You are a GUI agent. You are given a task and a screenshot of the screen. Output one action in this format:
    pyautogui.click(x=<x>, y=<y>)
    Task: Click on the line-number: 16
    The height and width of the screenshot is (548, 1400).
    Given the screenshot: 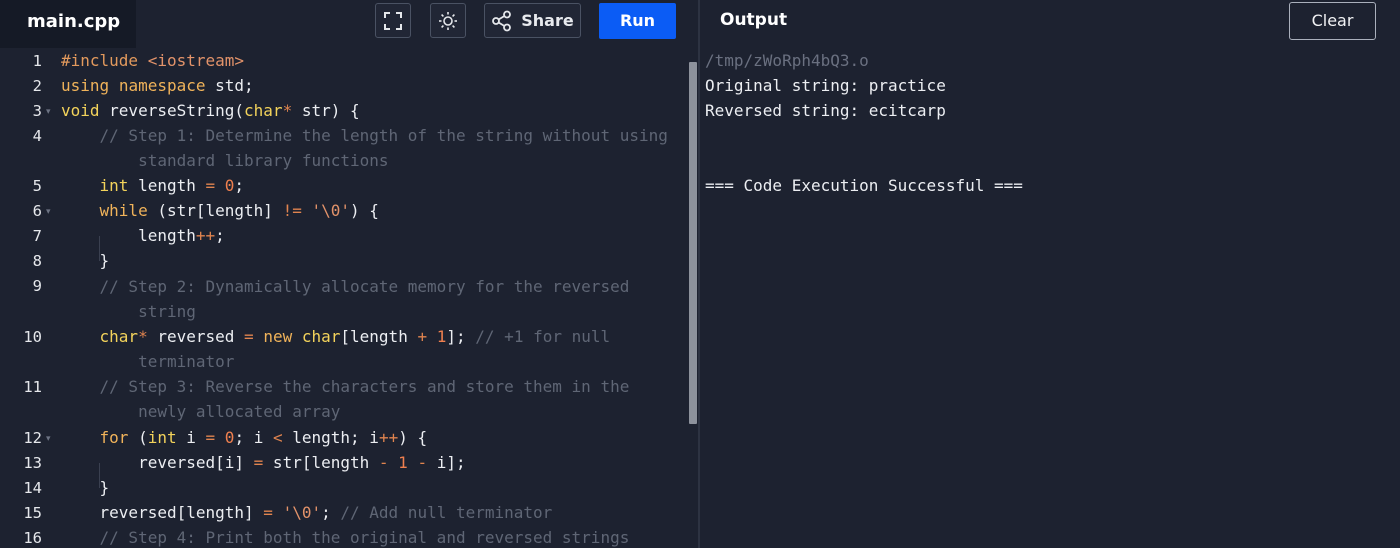 What is the action you would take?
    pyautogui.click(x=32, y=538)
    